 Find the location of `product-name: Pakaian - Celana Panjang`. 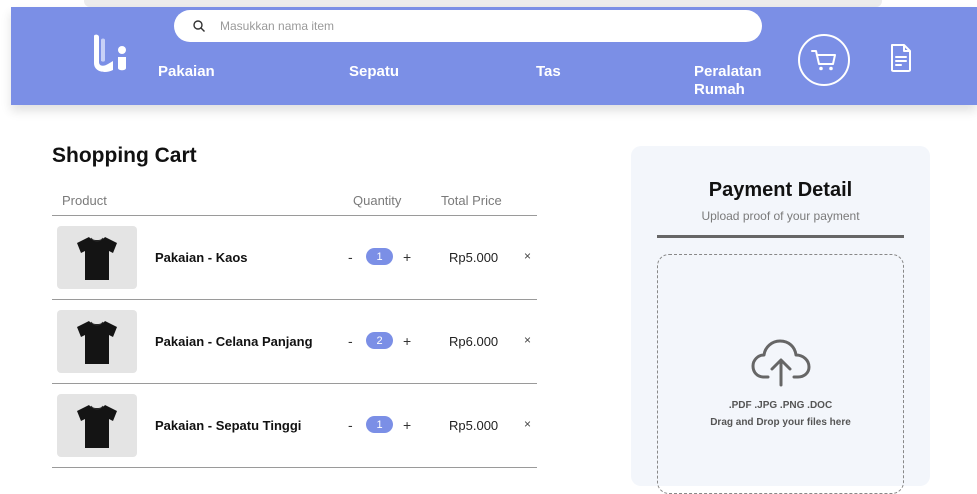

product-name: Pakaian - Celana Panjang is located at coordinates (234, 341).